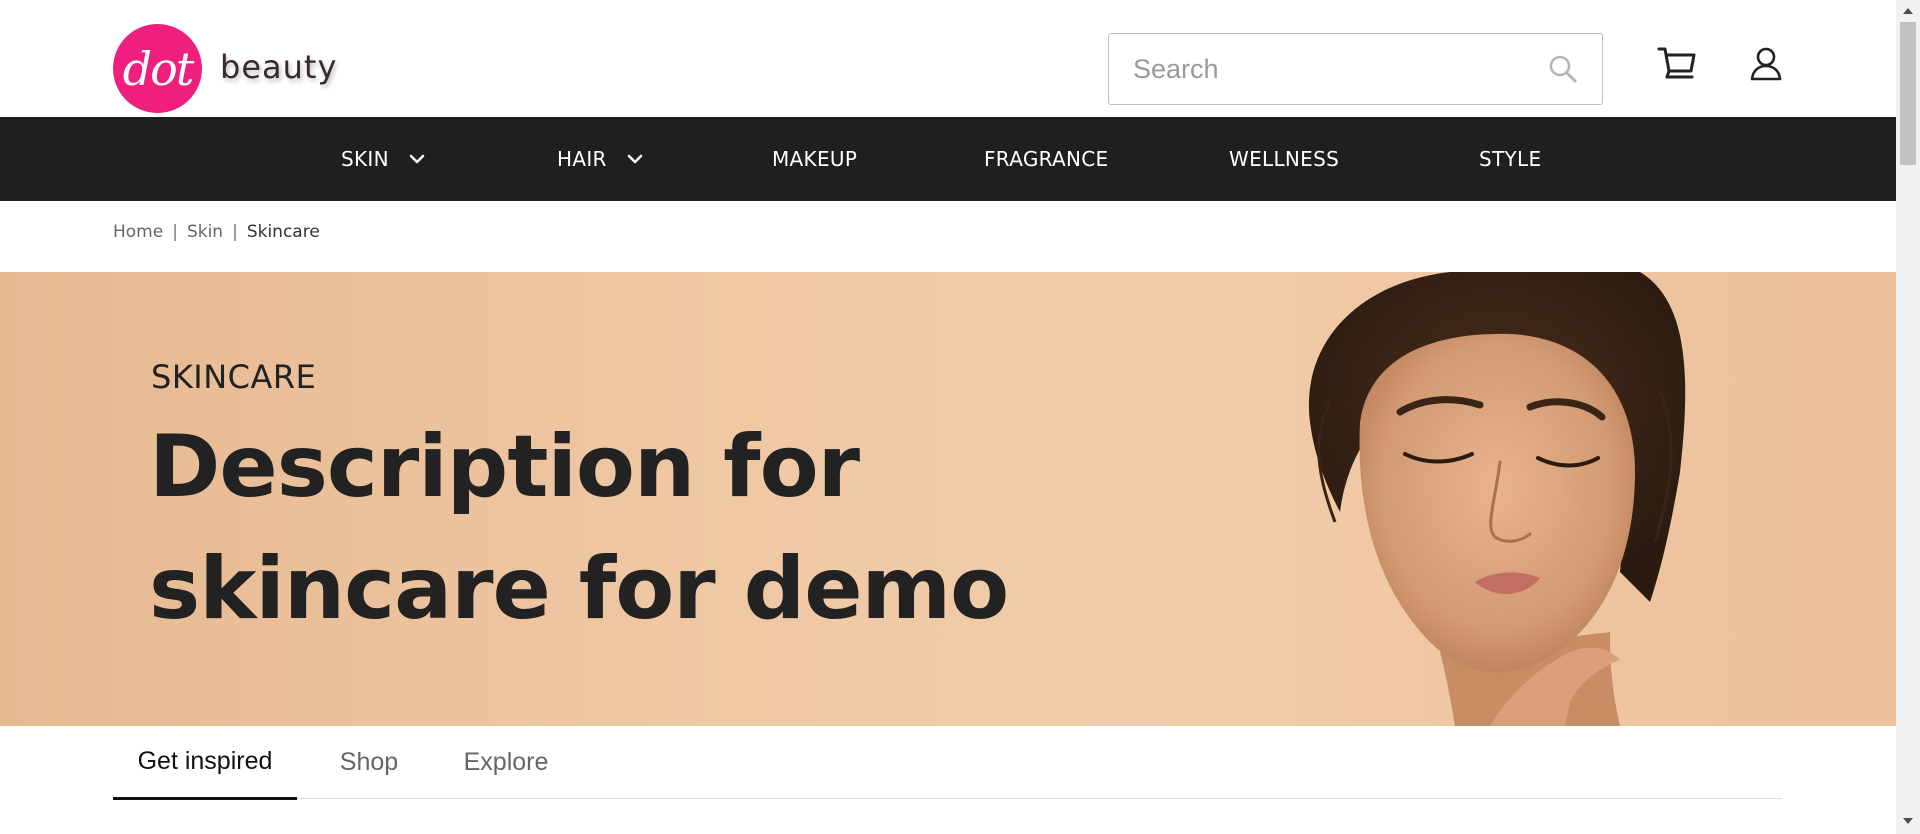  Describe the element at coordinates (948, 58) in the screenshot. I see `site-header: dot beauty` at that location.